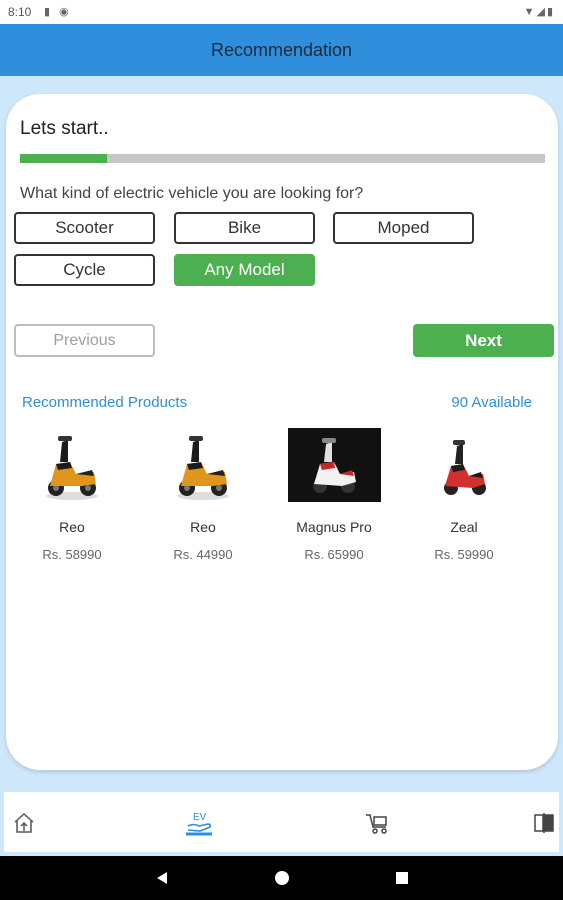  I want to click on progress-fill, so click(63, 158).